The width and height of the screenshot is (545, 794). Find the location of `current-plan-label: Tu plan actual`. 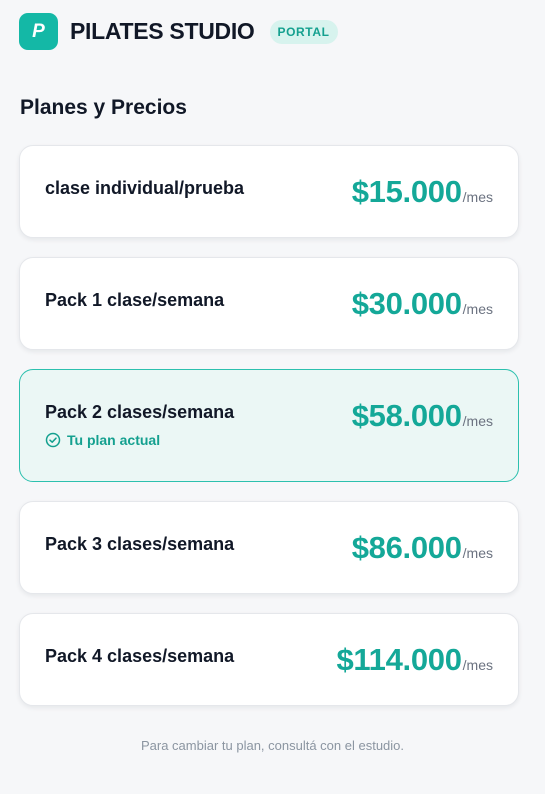

current-plan-label: Tu plan actual is located at coordinates (114, 440).